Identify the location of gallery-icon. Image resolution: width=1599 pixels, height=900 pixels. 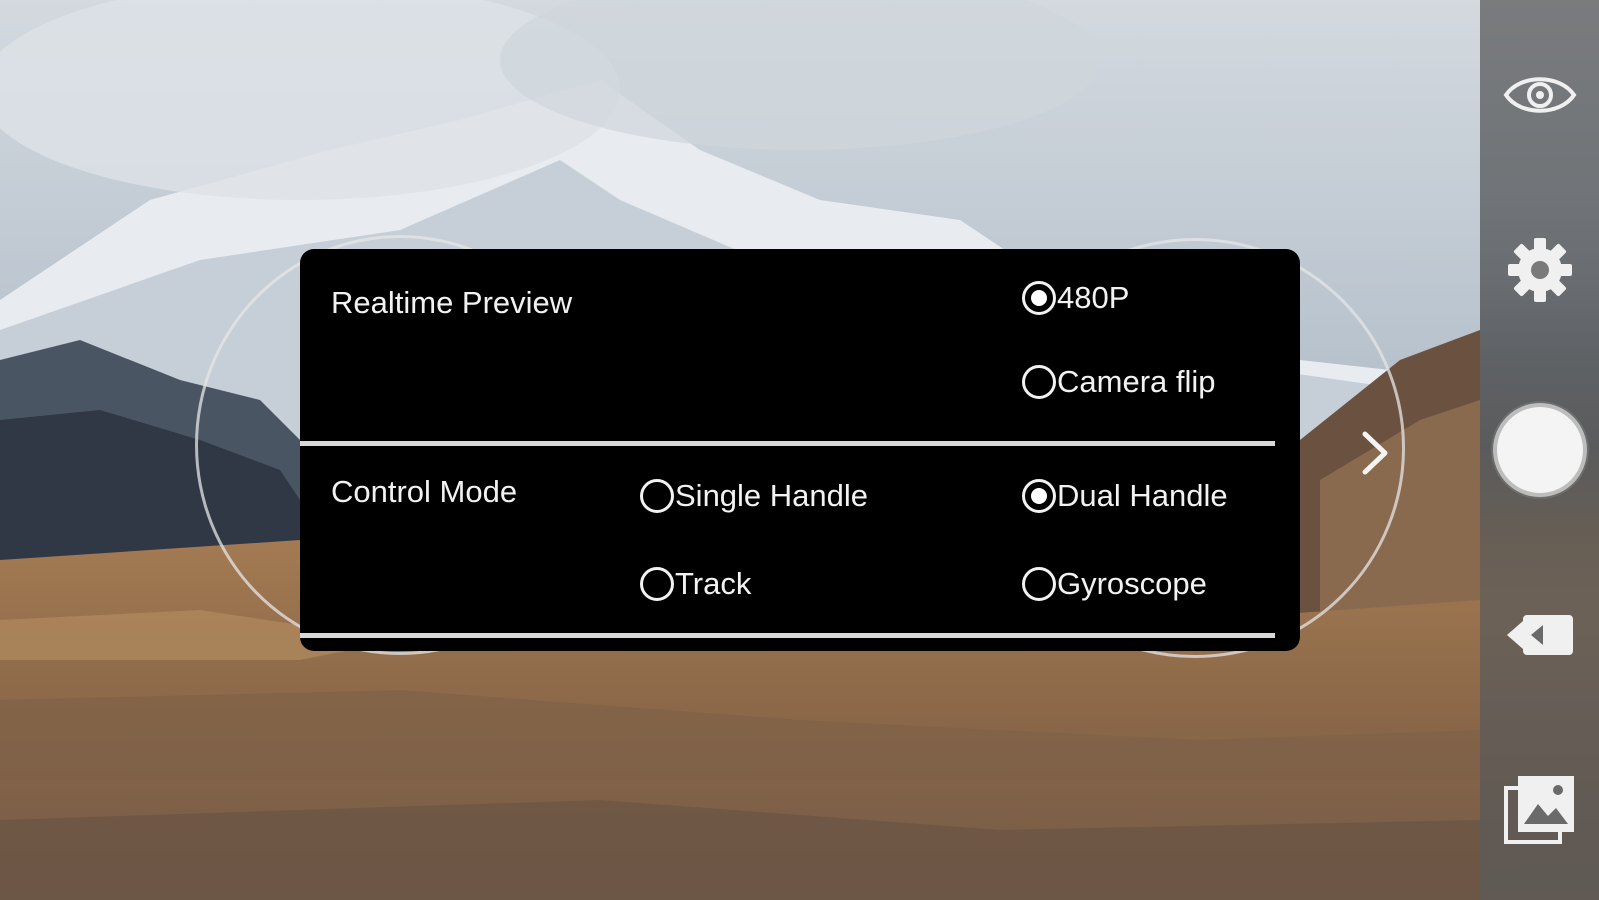
(1538, 810).